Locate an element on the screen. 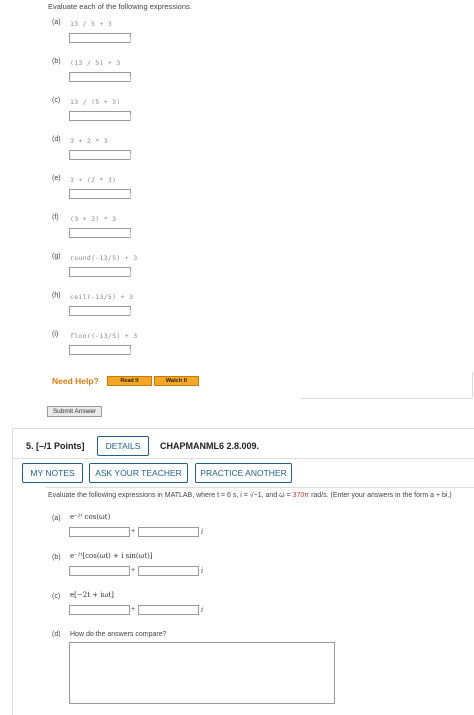 Image resolution: width=474 pixels, height=715 pixels. part-letter: (i) is located at coordinates (55, 334).